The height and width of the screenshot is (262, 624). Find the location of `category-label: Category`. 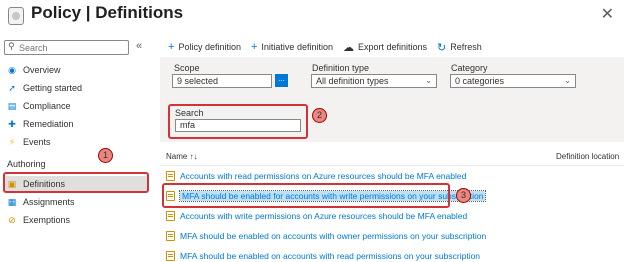

category-label: Category is located at coordinates (469, 68).